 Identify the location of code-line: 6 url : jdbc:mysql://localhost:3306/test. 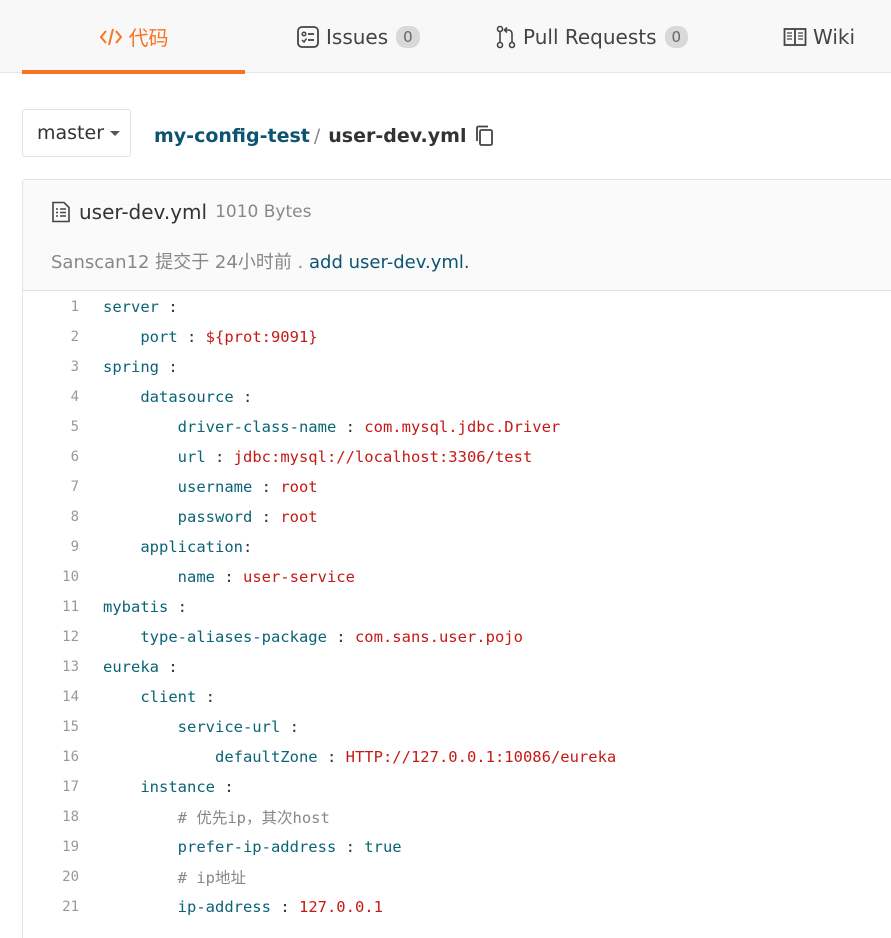
(457, 457).